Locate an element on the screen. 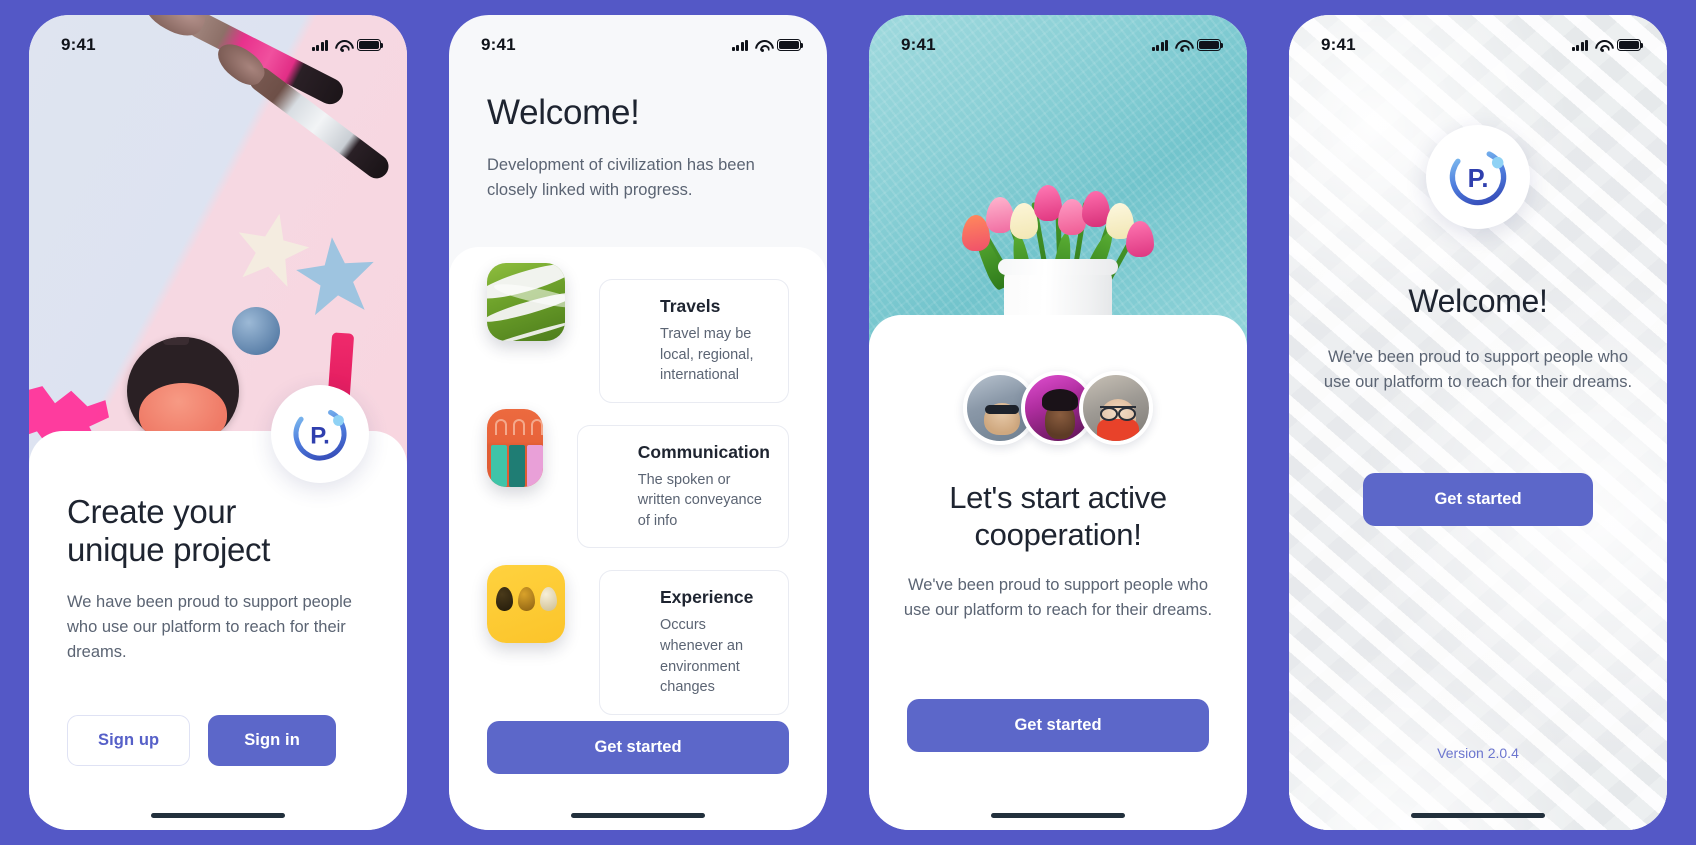  communication-thumbnail-icon is located at coordinates (515, 447).